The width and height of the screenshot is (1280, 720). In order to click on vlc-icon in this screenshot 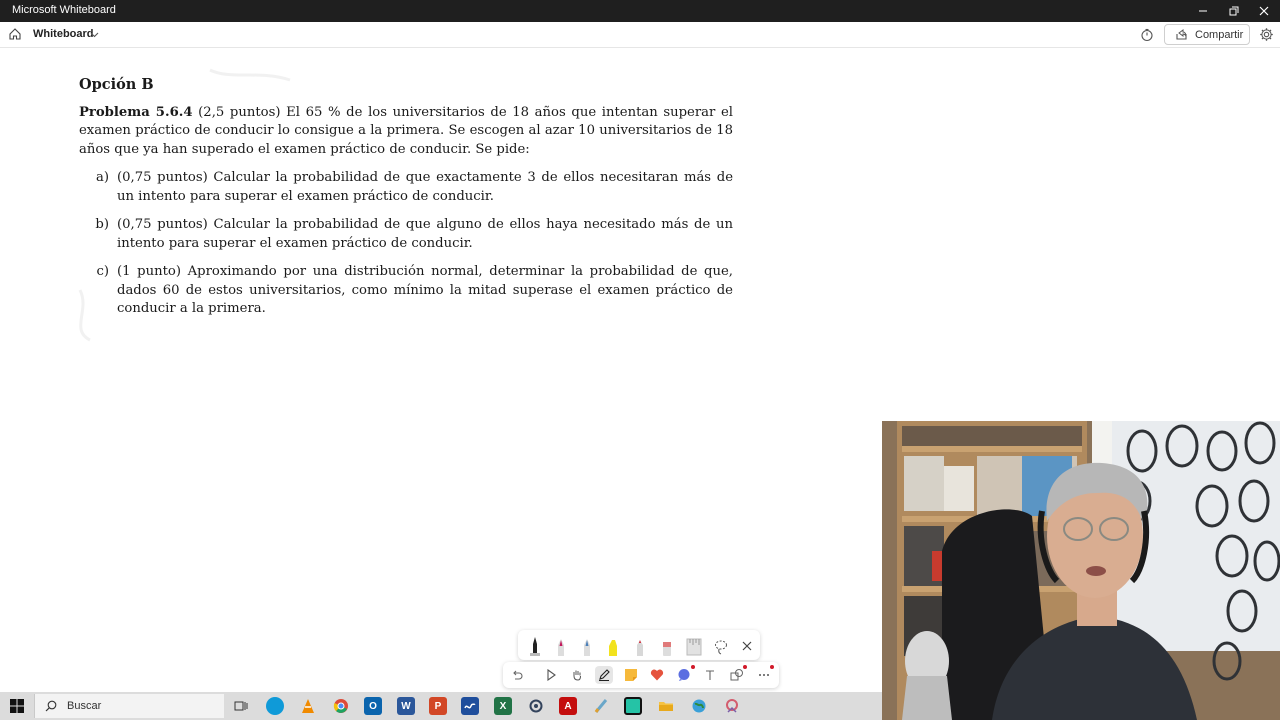, I will do `click(308, 706)`.